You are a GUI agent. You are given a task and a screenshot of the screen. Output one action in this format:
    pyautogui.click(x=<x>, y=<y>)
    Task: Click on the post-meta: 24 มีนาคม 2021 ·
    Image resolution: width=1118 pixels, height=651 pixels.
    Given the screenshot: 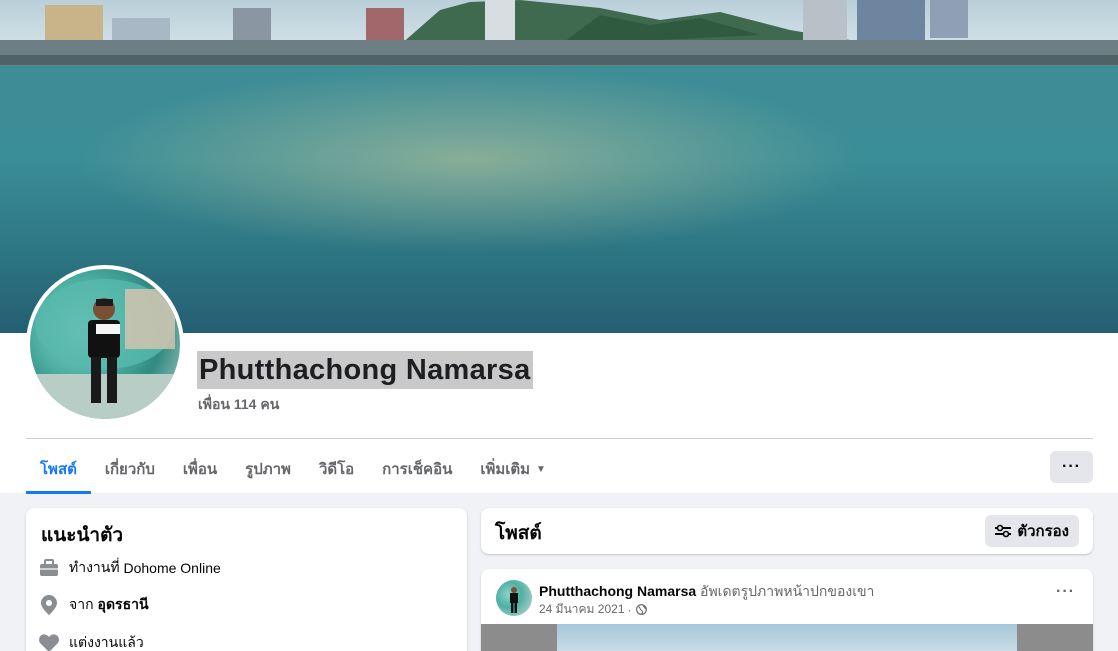 What is the action you would take?
    pyautogui.click(x=593, y=609)
    